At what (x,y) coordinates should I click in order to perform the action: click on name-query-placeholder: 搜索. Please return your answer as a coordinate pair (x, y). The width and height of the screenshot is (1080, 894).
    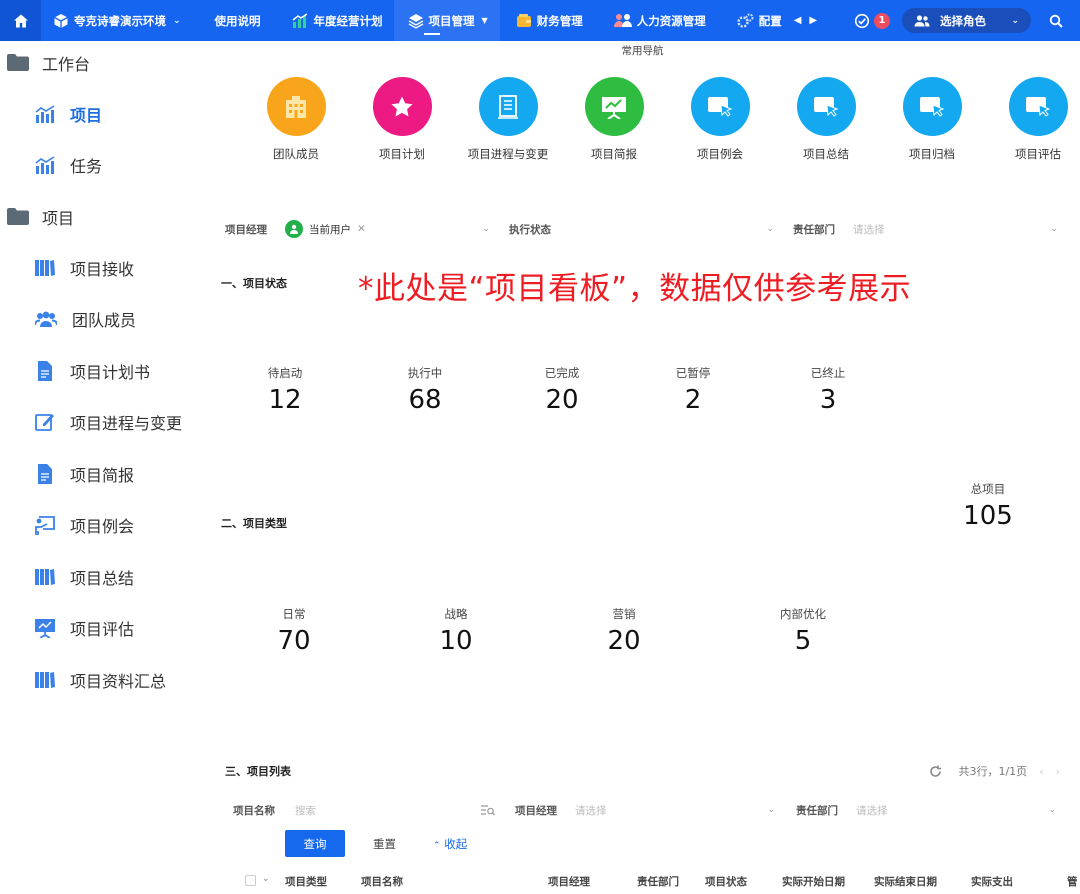
    Looking at the image, I should click on (305, 810).